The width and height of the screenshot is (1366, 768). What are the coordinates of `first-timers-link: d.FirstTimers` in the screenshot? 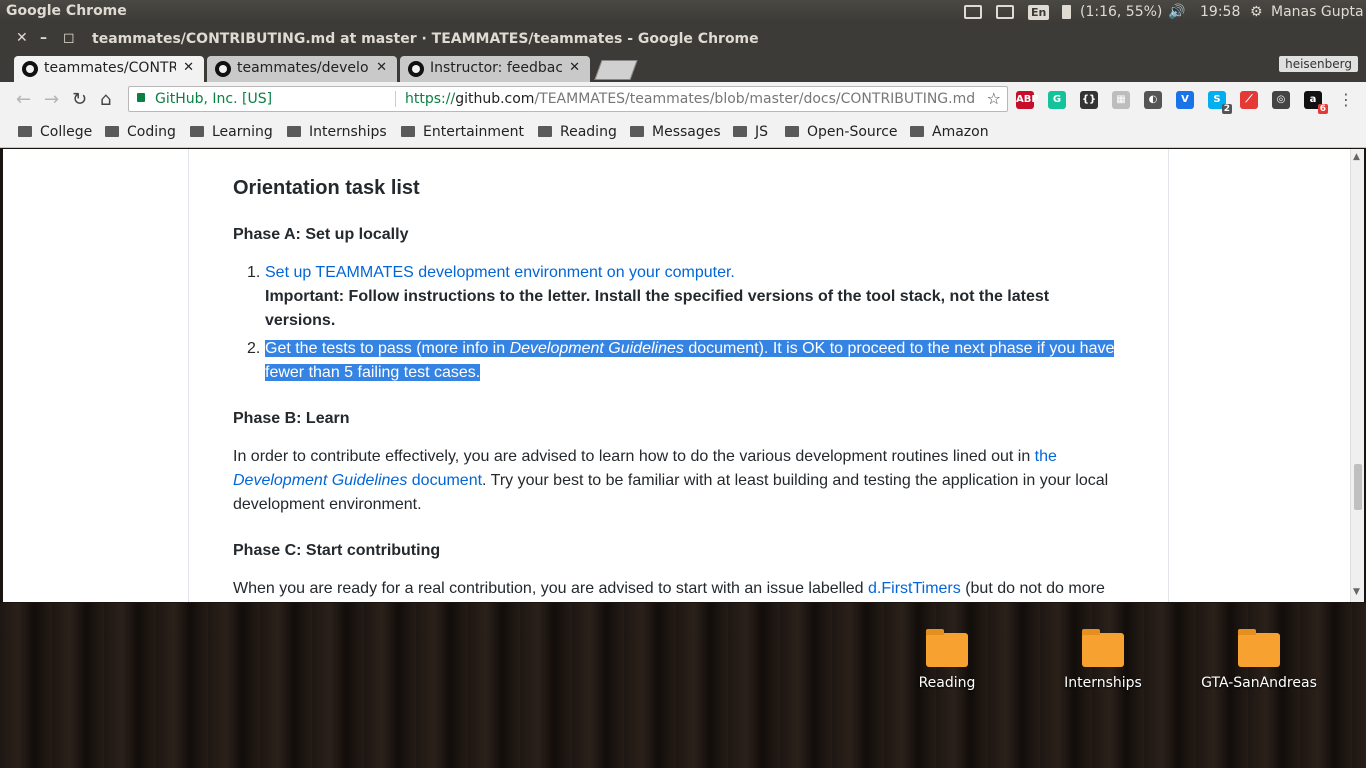 It's located at (914, 588).